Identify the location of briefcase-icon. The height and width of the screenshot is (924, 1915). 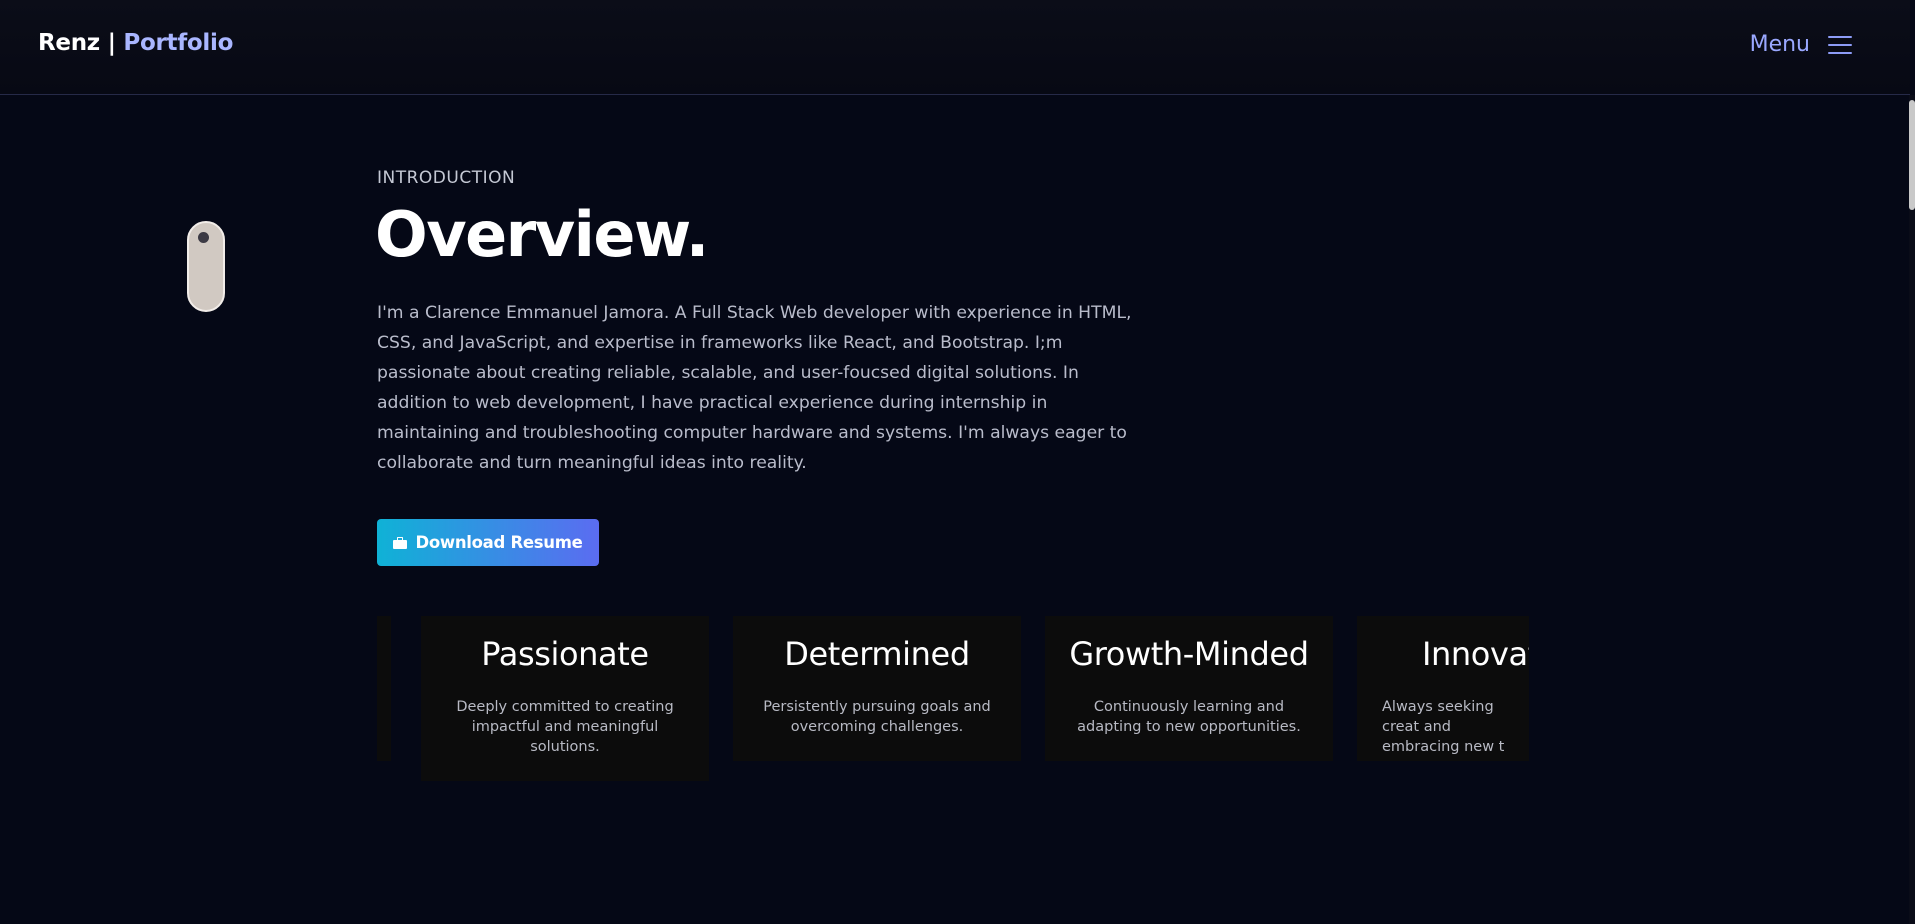
(400, 542).